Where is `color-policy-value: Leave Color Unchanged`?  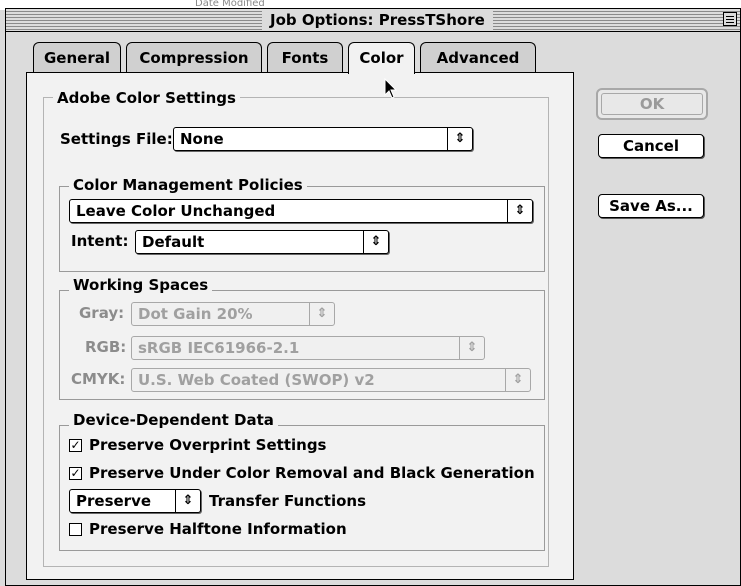 color-policy-value: Leave Color Unchanged is located at coordinates (176, 211).